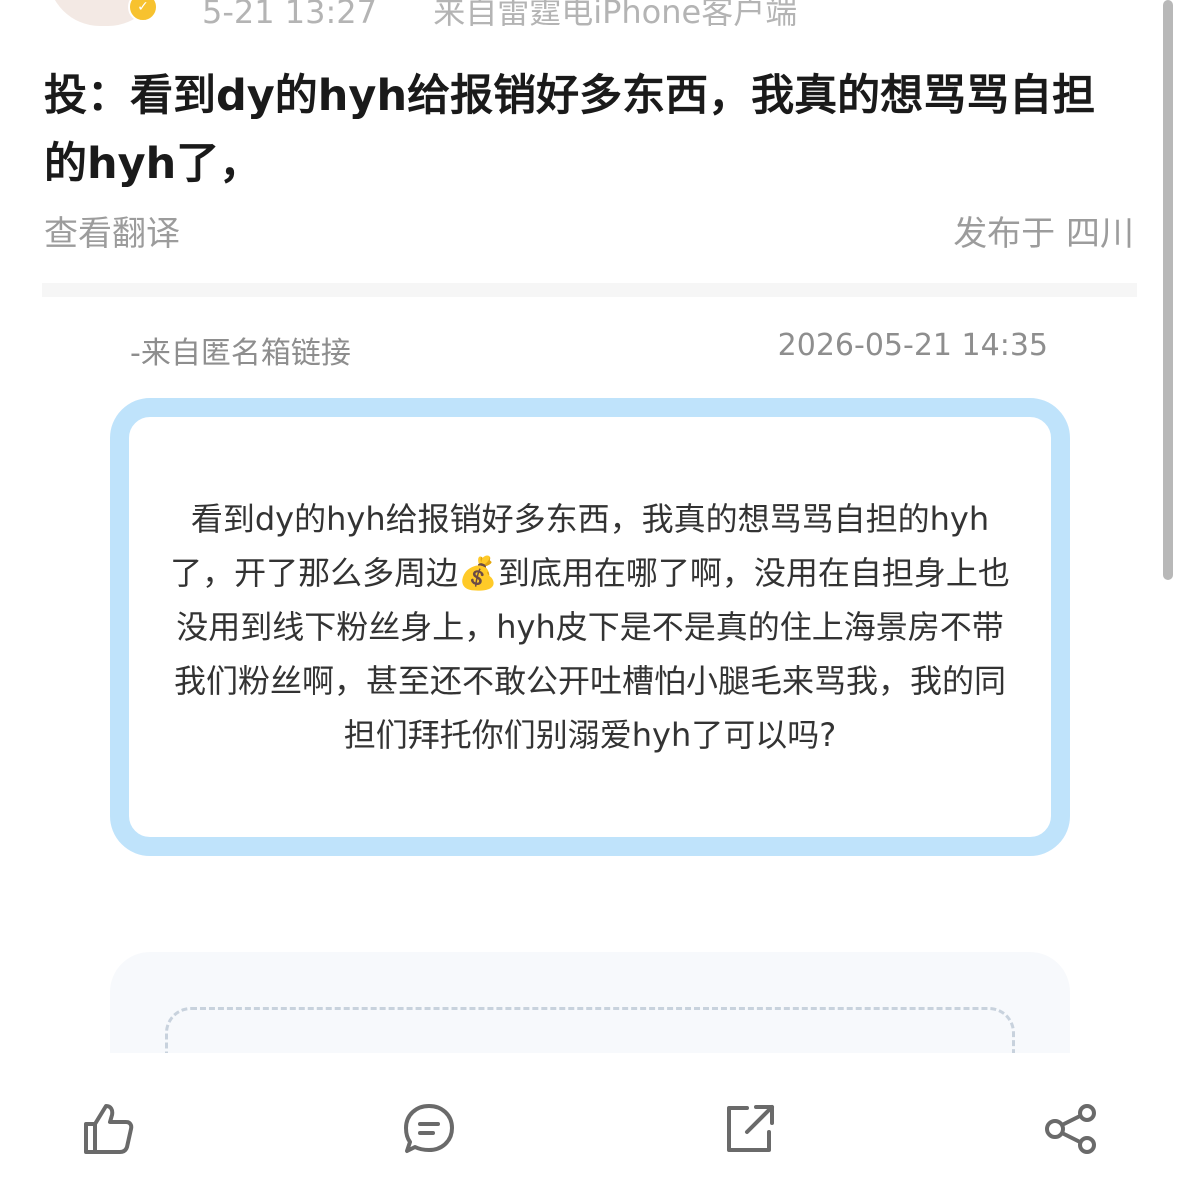 This screenshot has height=1180, width=1179. Describe the element at coordinates (290, 15) in the screenshot. I see `post-time: 5-21 13:27` at that location.